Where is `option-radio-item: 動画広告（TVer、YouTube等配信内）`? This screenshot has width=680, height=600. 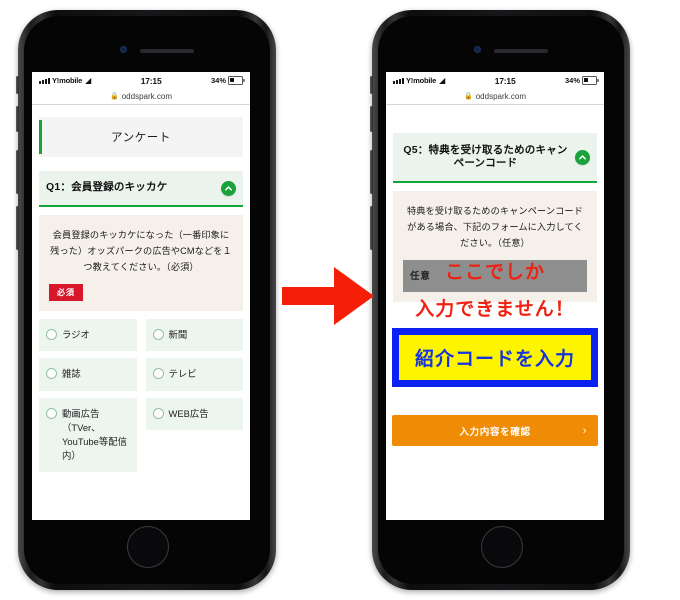
option-radio-item: 動画広告（TVer、YouTube等配信内） is located at coordinates (88, 434).